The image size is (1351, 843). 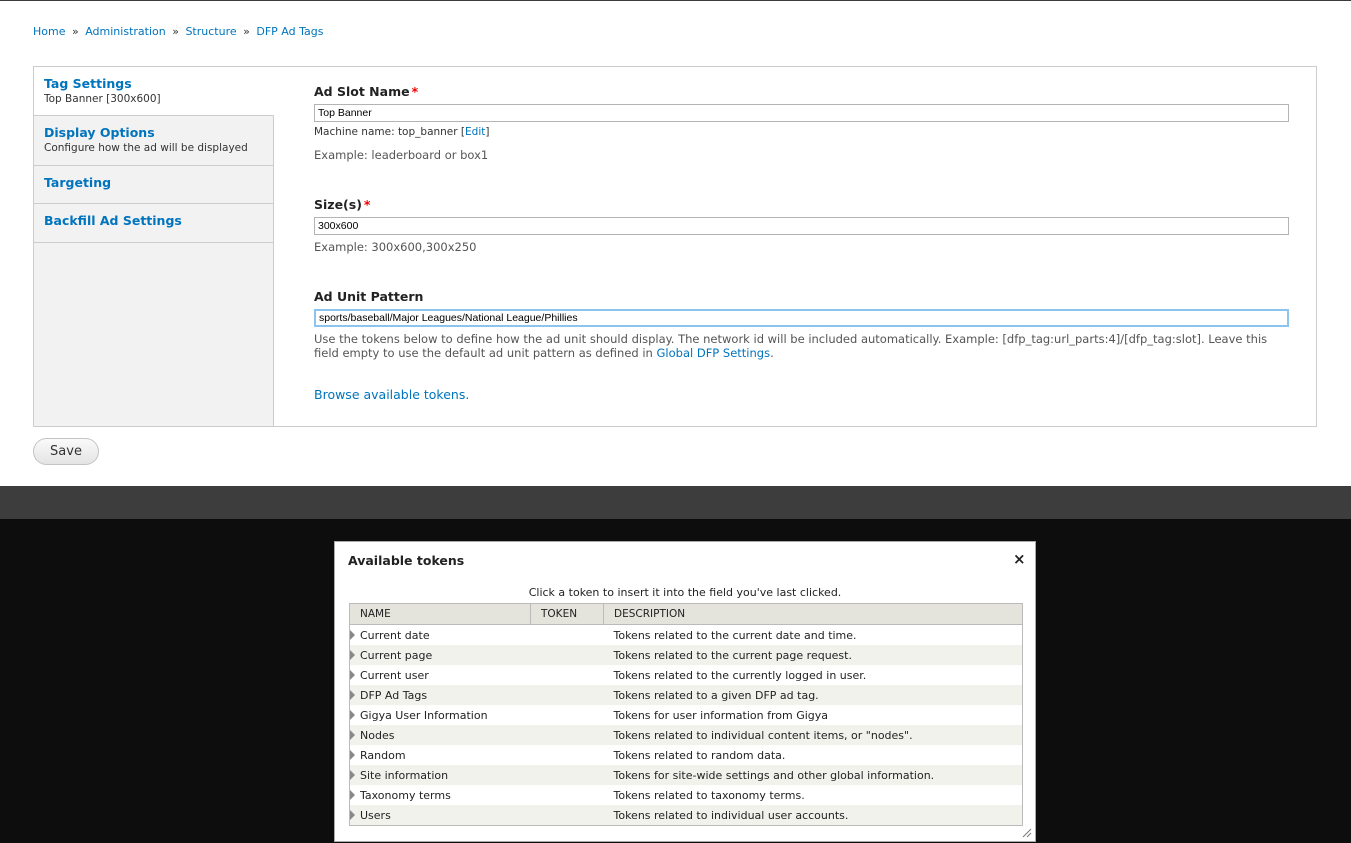 I want to click on sizes-label: Size(s) *, so click(x=342, y=204).